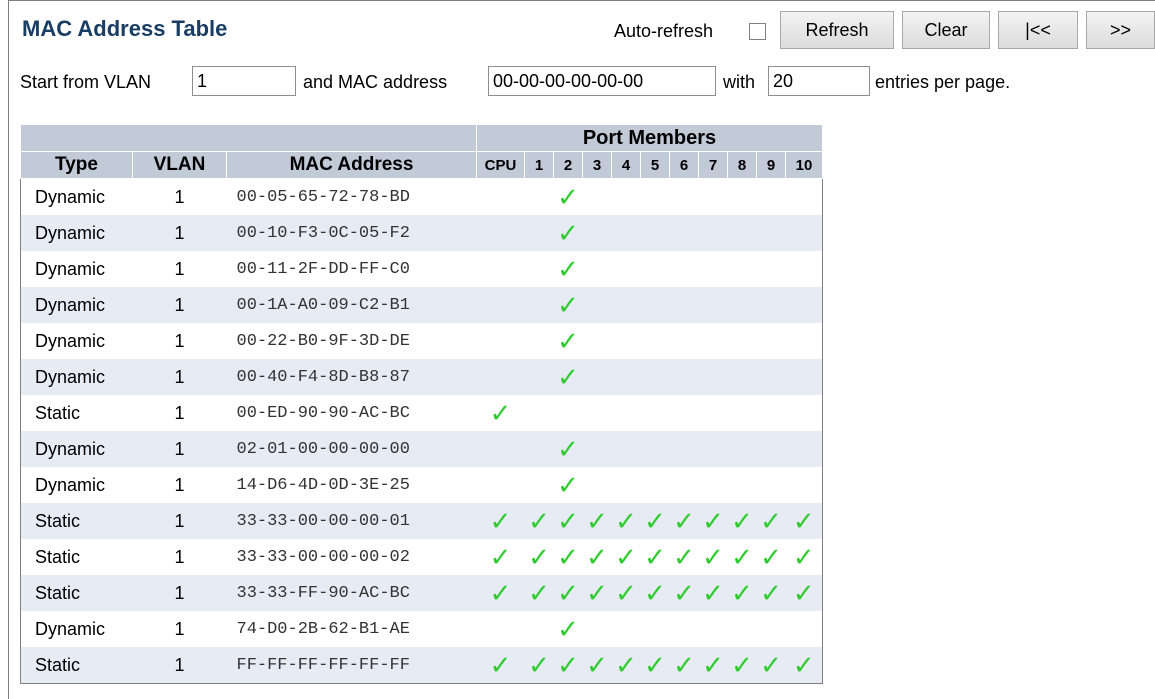  I want to click on vlan-column-header: VLAN, so click(179, 165).